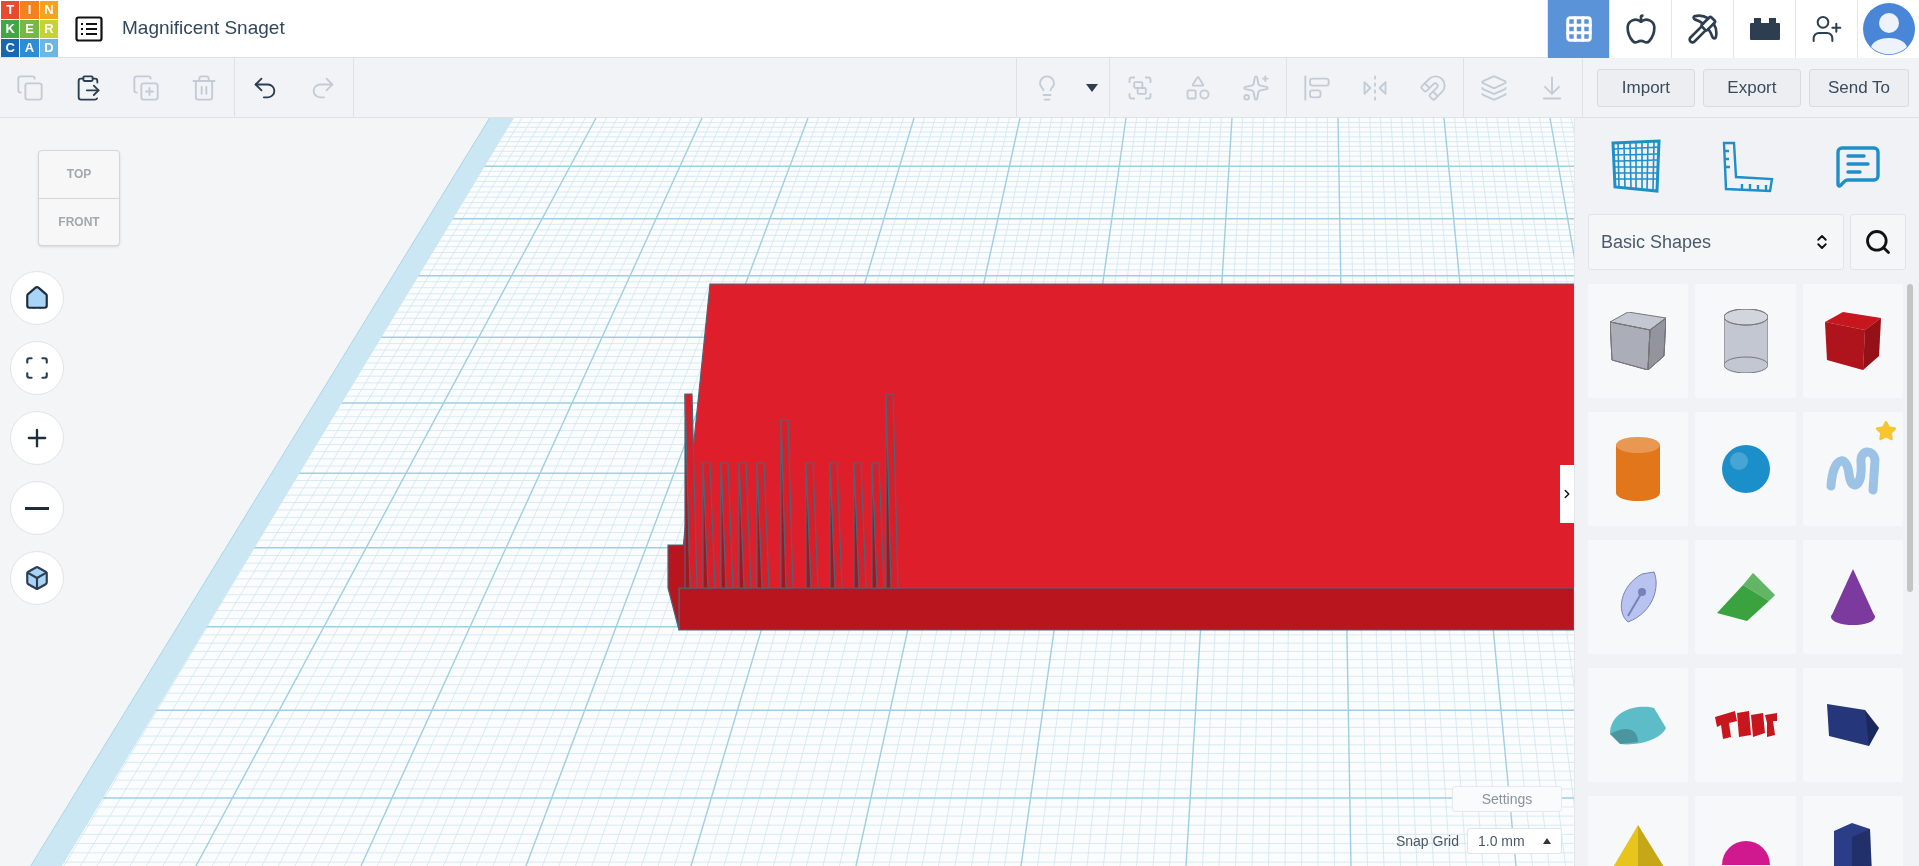 This screenshot has width=1919, height=866. I want to click on projection-button, so click(37, 578).